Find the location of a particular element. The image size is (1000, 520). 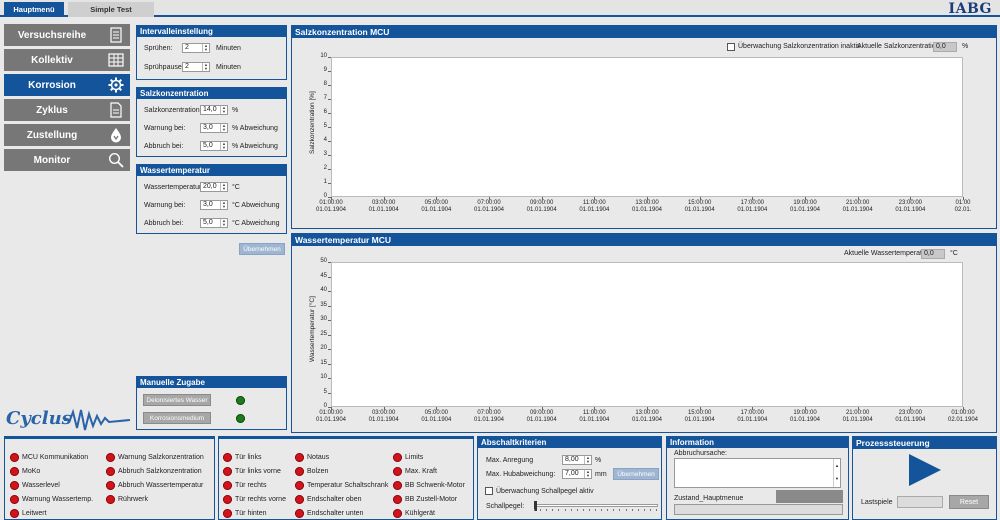

scrollbar: ▲ ▼ is located at coordinates (836, 473).